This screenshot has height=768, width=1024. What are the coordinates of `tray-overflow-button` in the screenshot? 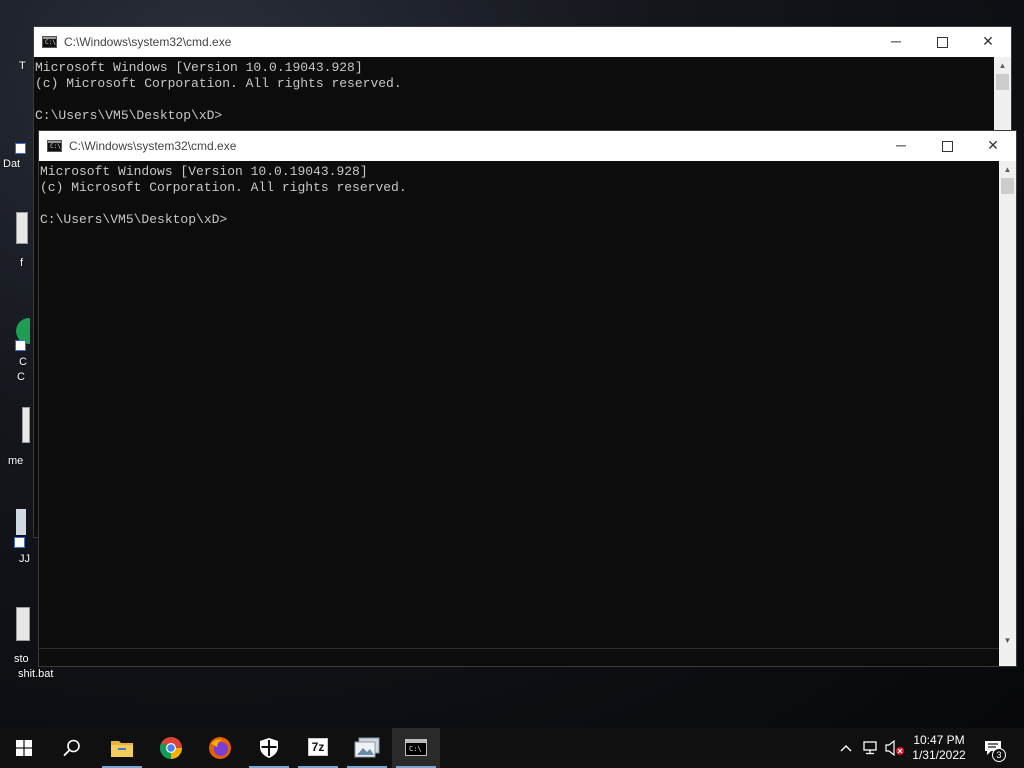 It's located at (846, 748).